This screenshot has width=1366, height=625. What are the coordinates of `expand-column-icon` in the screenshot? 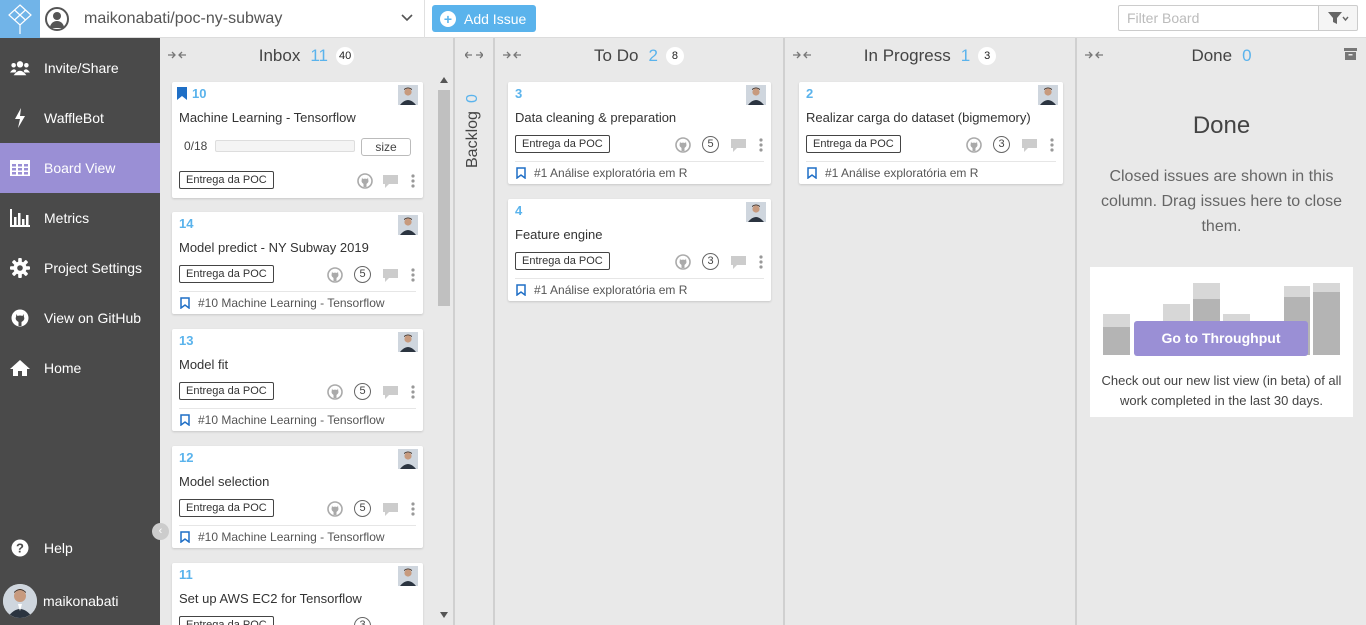 It's located at (474, 55).